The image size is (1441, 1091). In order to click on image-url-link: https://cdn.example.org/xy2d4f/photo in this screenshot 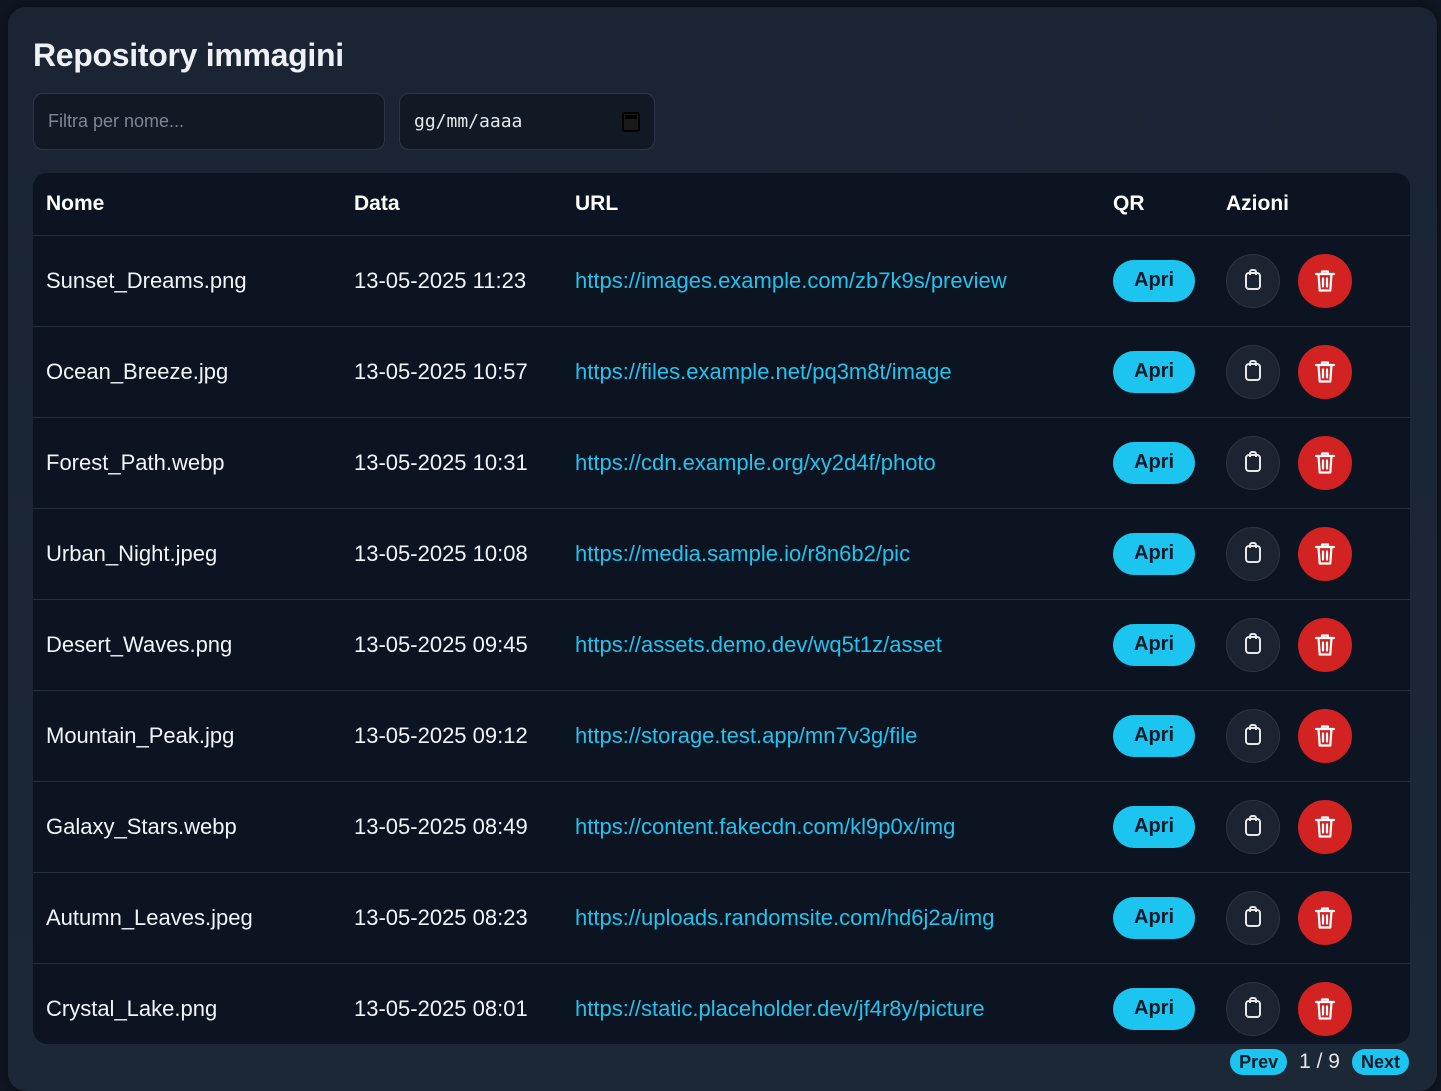, I will do `click(755, 462)`.